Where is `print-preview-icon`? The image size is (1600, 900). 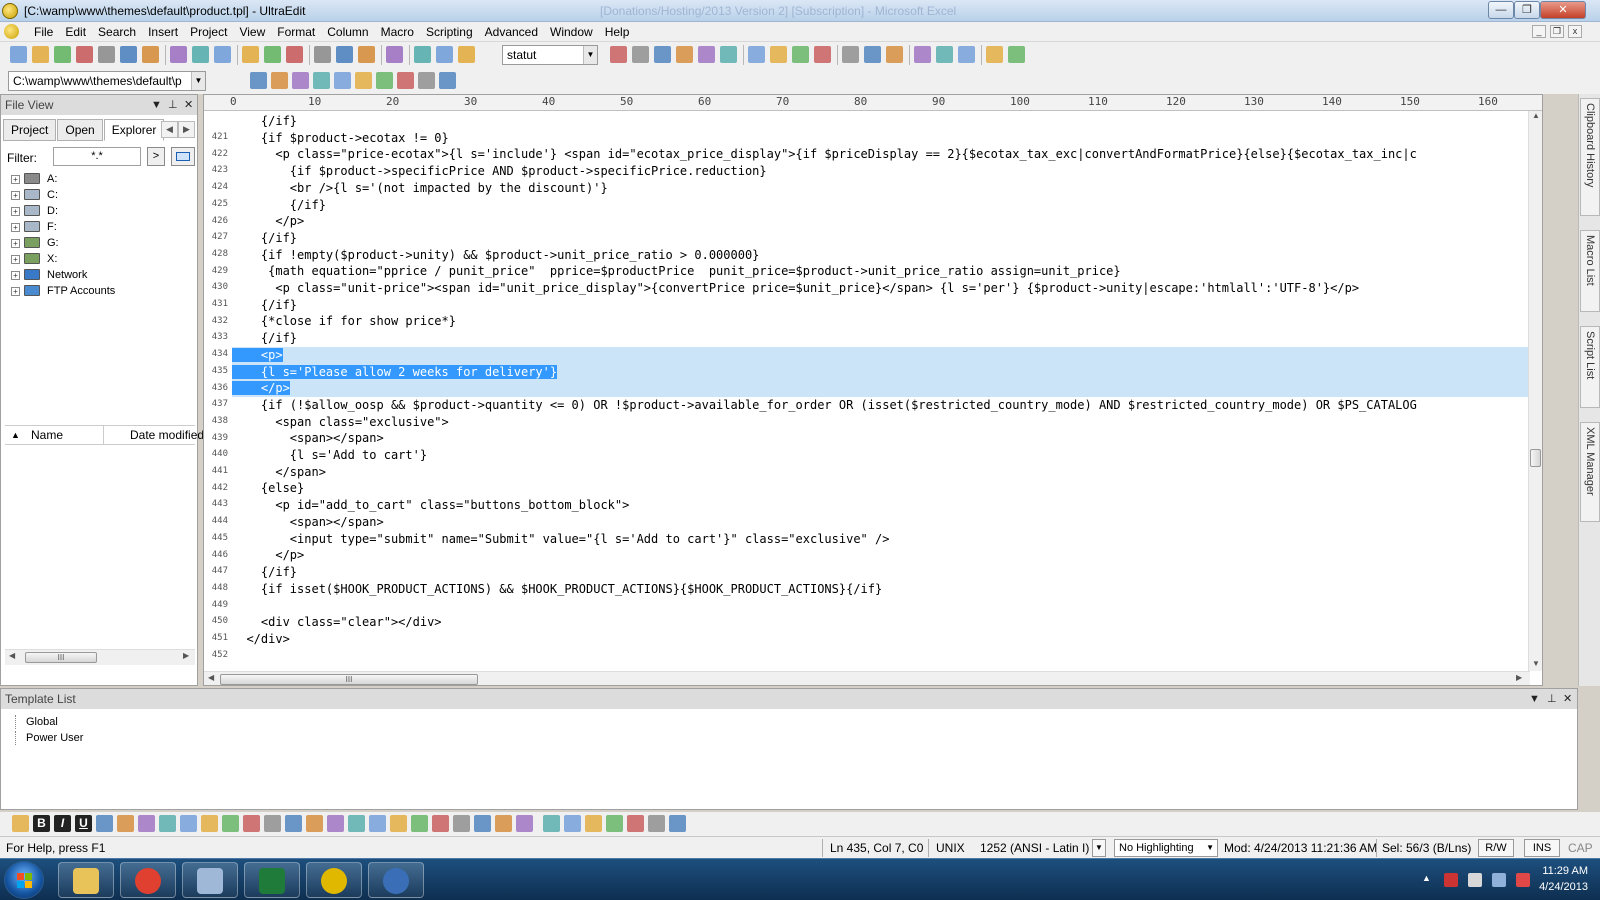
print-preview-icon is located at coordinates (200, 54).